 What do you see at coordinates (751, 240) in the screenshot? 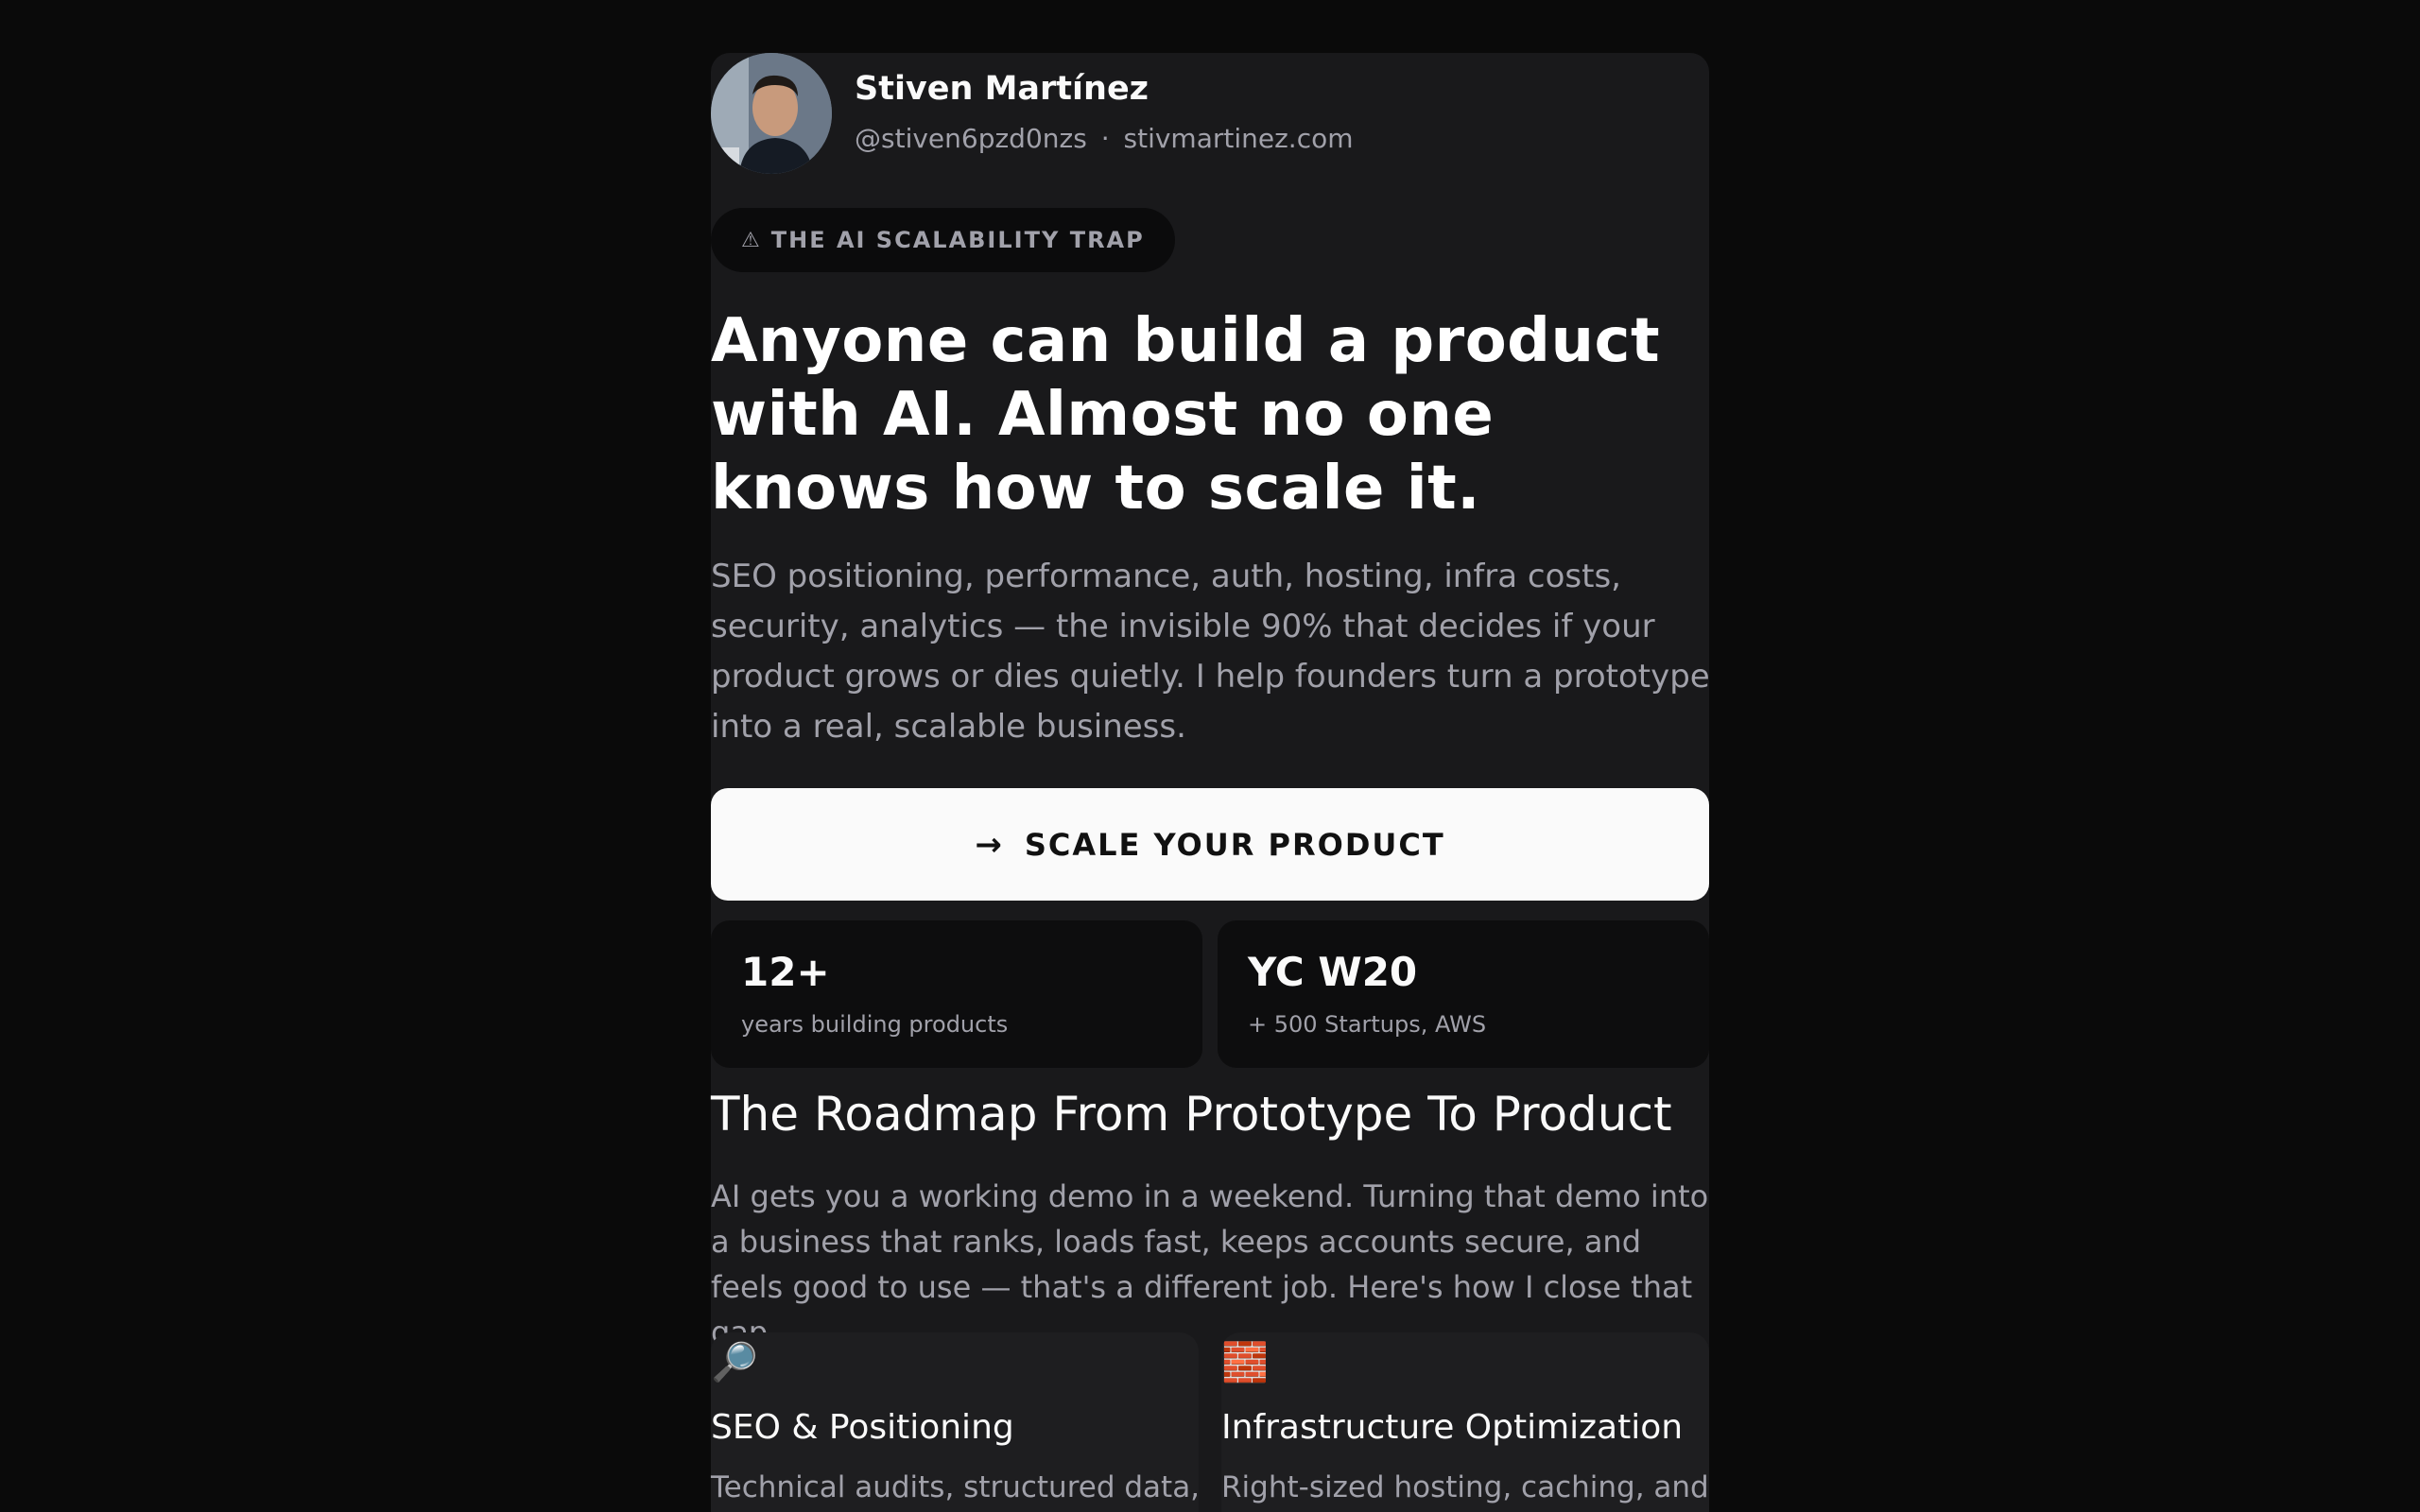
I see `warning-triangle-icon: ⚠` at bounding box center [751, 240].